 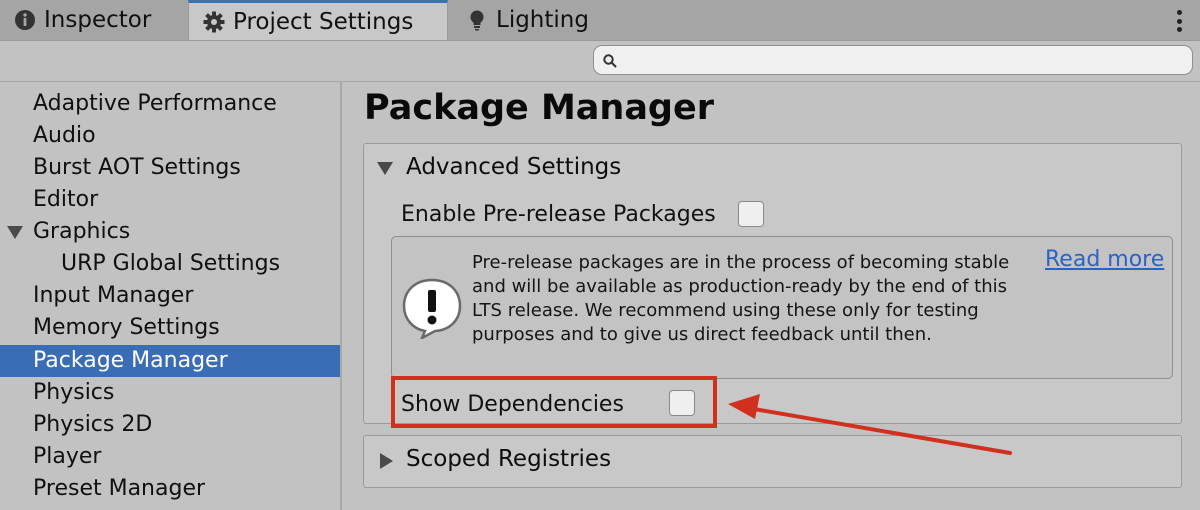 What do you see at coordinates (74, 392) in the screenshot?
I see `sidebar-item-label: Physics` at bounding box center [74, 392].